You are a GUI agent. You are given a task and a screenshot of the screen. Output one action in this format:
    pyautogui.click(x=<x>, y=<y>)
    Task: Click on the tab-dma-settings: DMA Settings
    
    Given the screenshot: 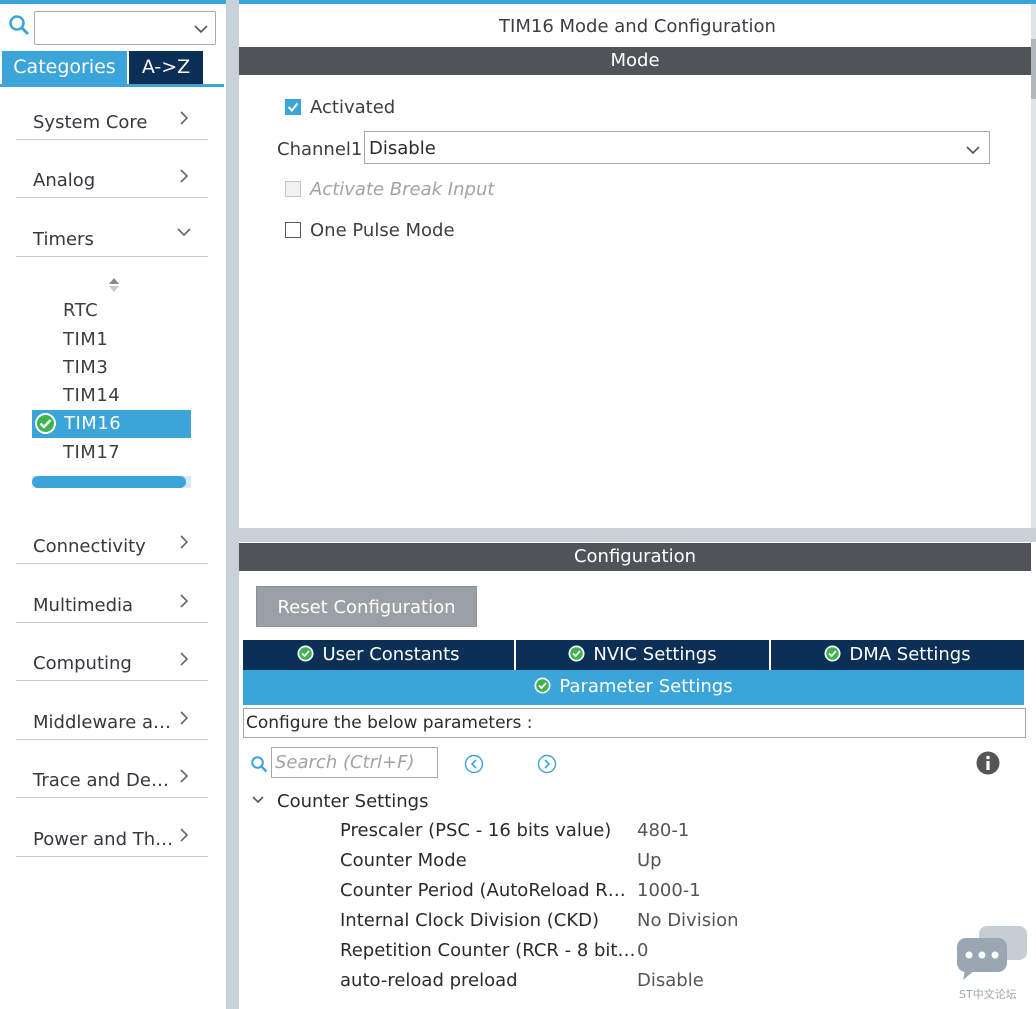 What is the action you would take?
    pyautogui.click(x=897, y=655)
    